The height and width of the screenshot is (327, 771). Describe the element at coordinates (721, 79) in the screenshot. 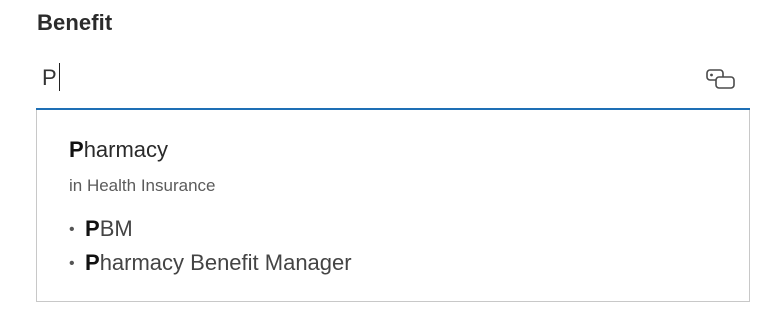

I see `term-tag-icon` at that location.